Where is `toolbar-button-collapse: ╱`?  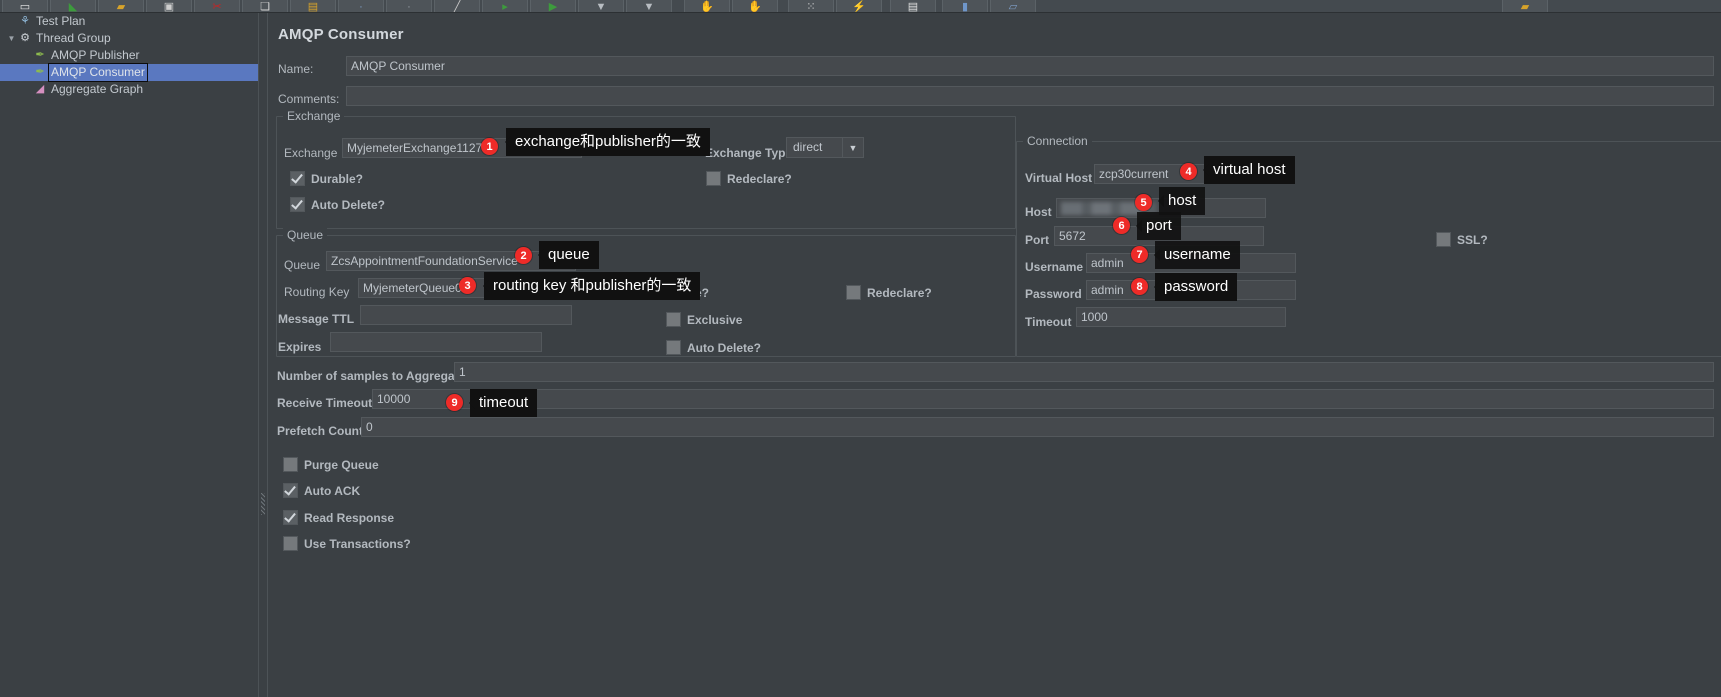 toolbar-button-collapse: ╱ is located at coordinates (457, 6).